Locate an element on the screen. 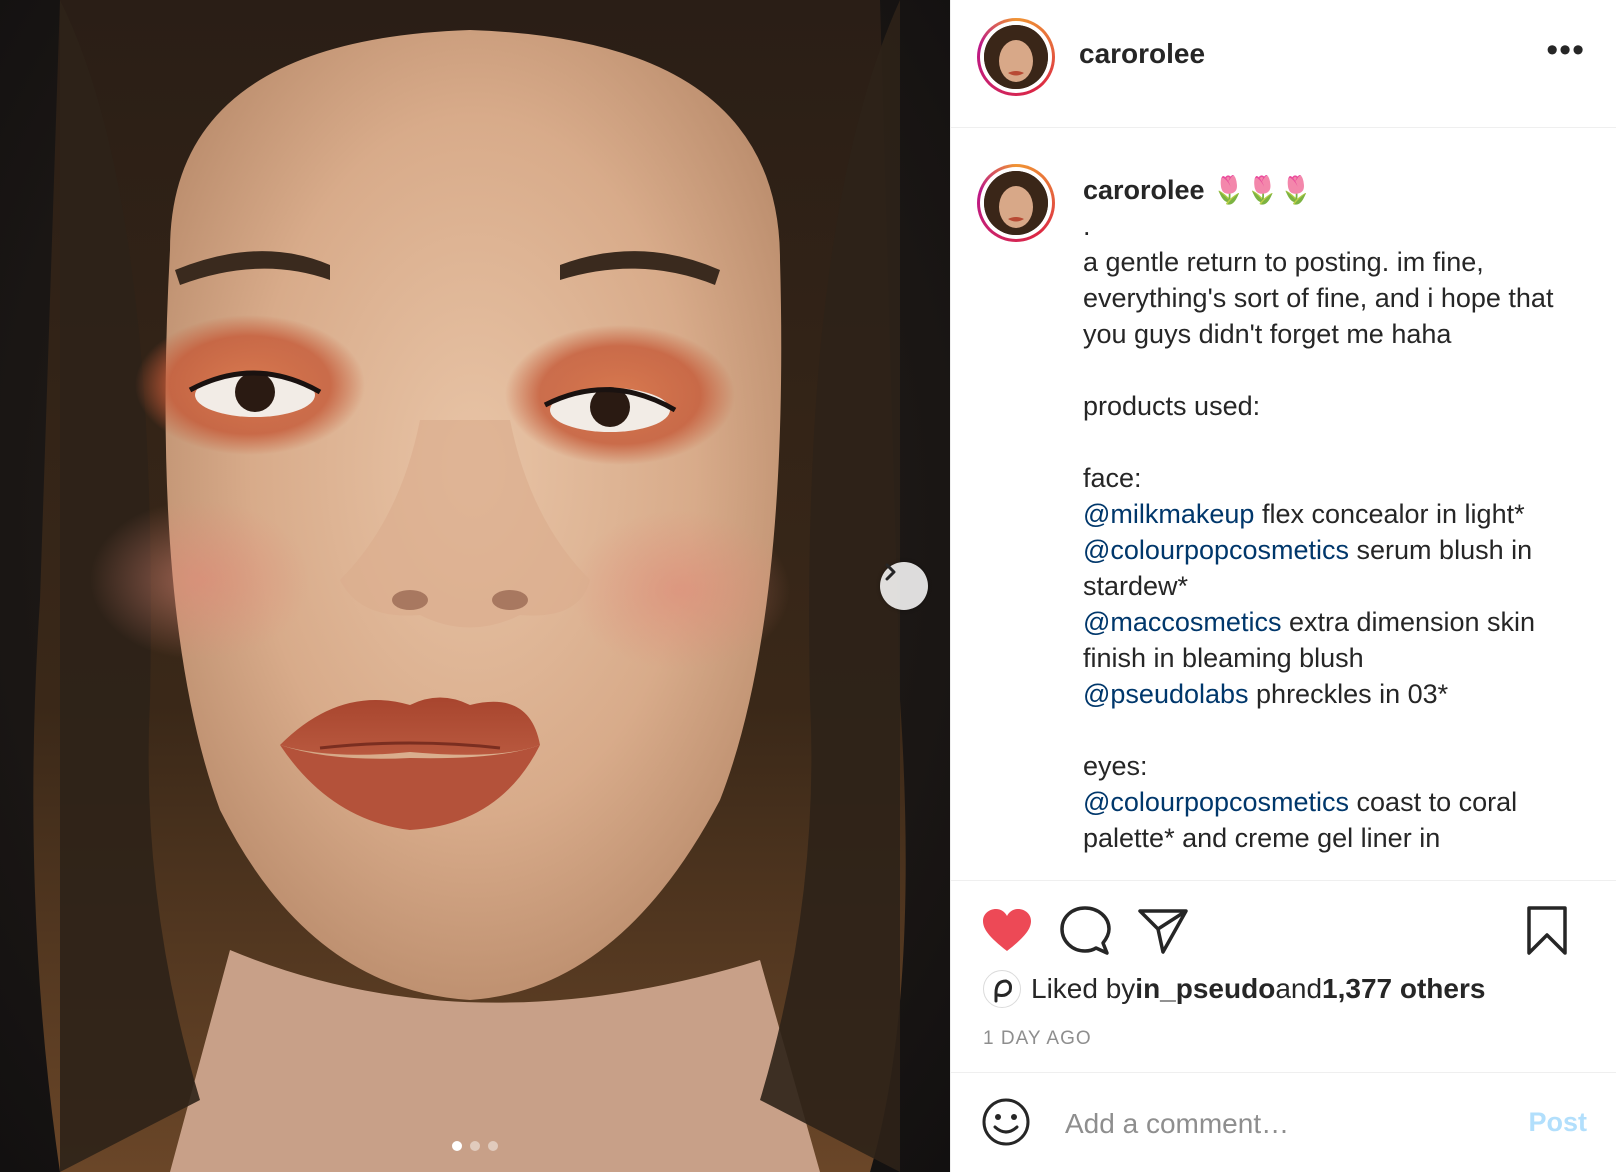 Image resolution: width=1616 pixels, height=1172 pixels. comment-input is located at coordinates (1285, 1124).